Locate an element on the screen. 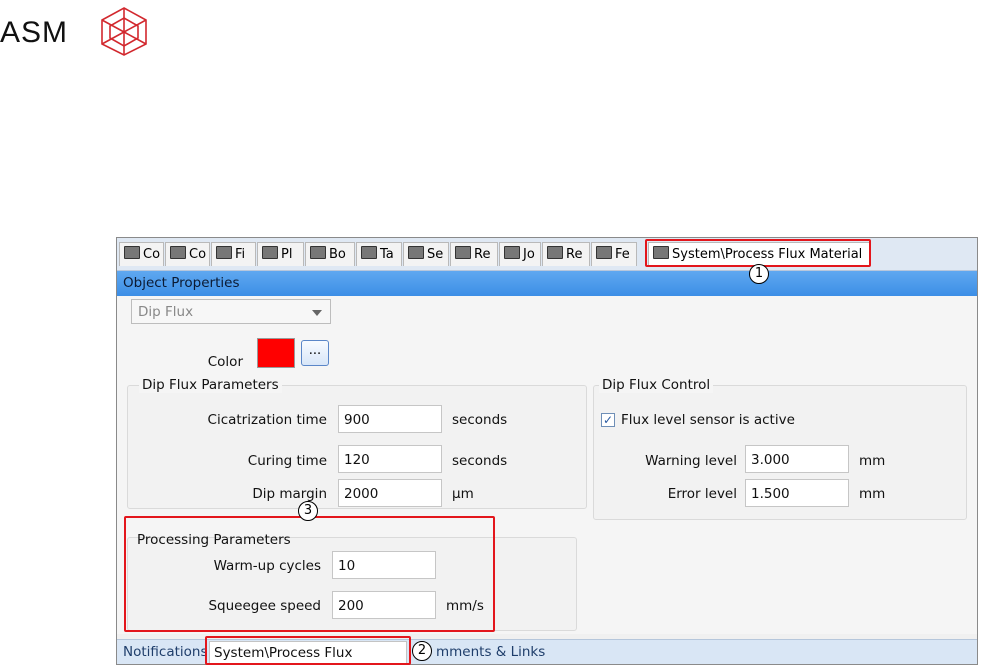 Image resolution: width=992 pixels, height=668 pixels. color-swatch is located at coordinates (276, 353).